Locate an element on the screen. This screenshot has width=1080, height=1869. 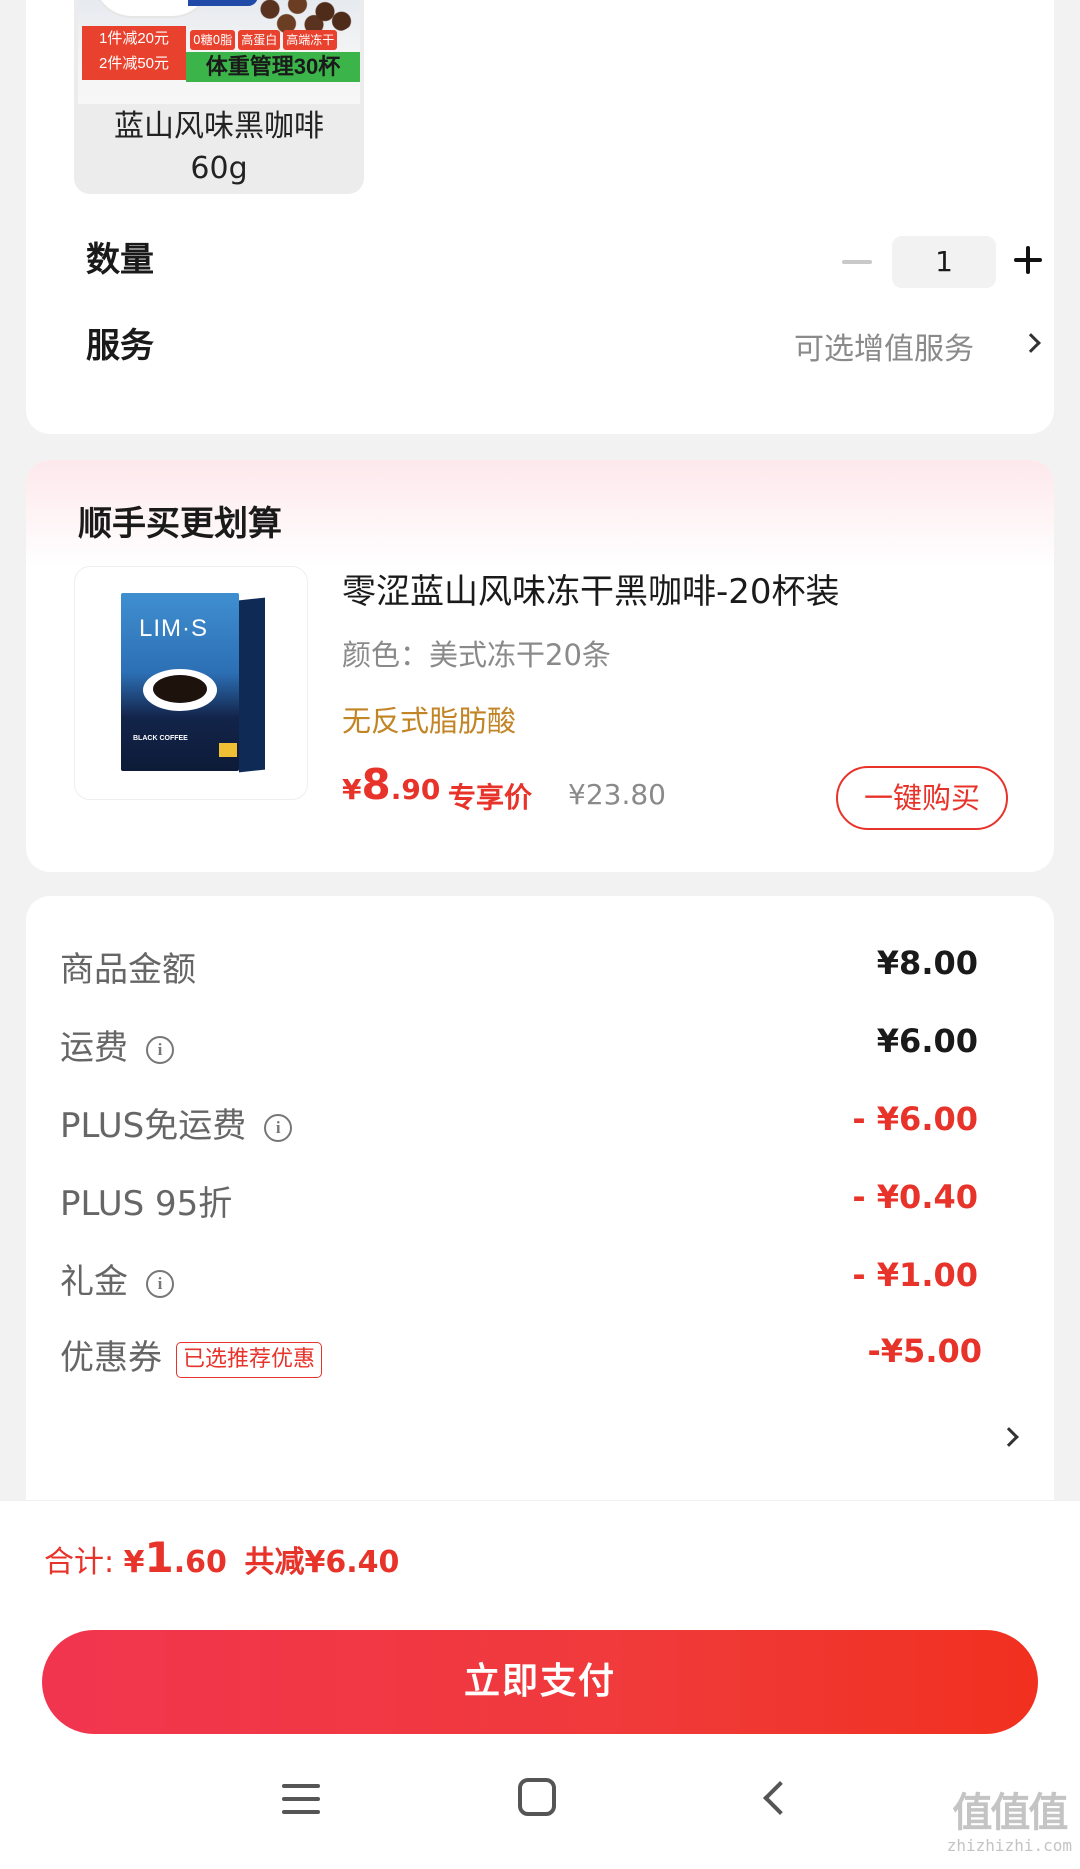
summary-label: 运费 is located at coordinates (94, 1048).